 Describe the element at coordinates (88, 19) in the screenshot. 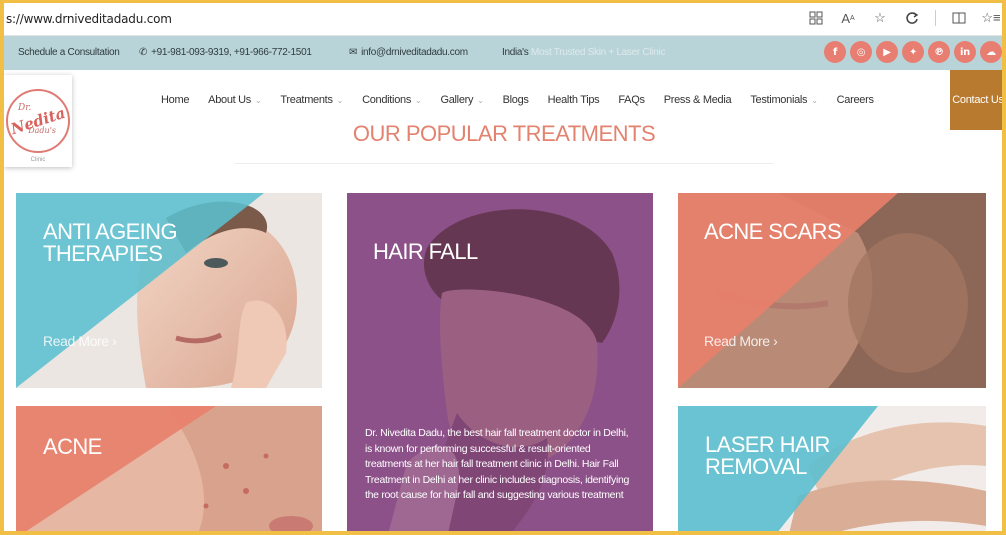

I see `url-text: s://www.drniveditadadu.com` at that location.